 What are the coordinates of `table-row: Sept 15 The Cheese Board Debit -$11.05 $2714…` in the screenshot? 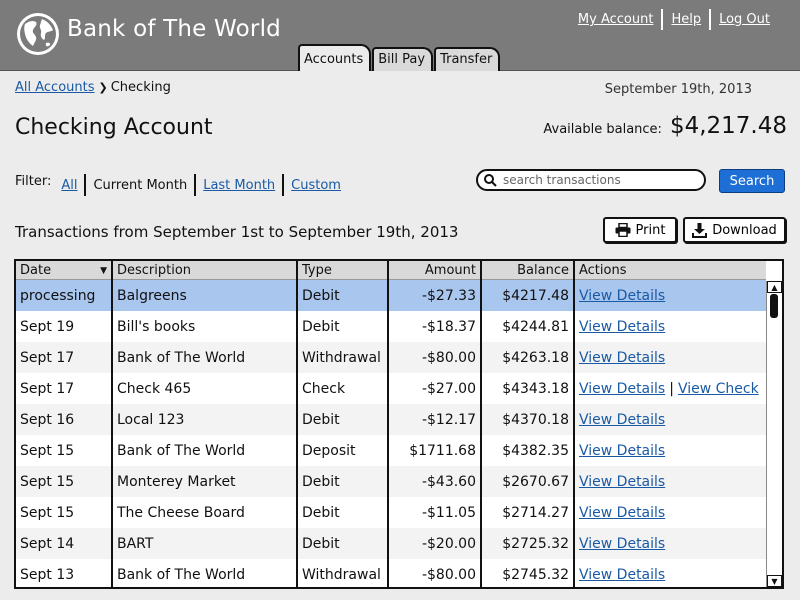 It's located at (391, 512).